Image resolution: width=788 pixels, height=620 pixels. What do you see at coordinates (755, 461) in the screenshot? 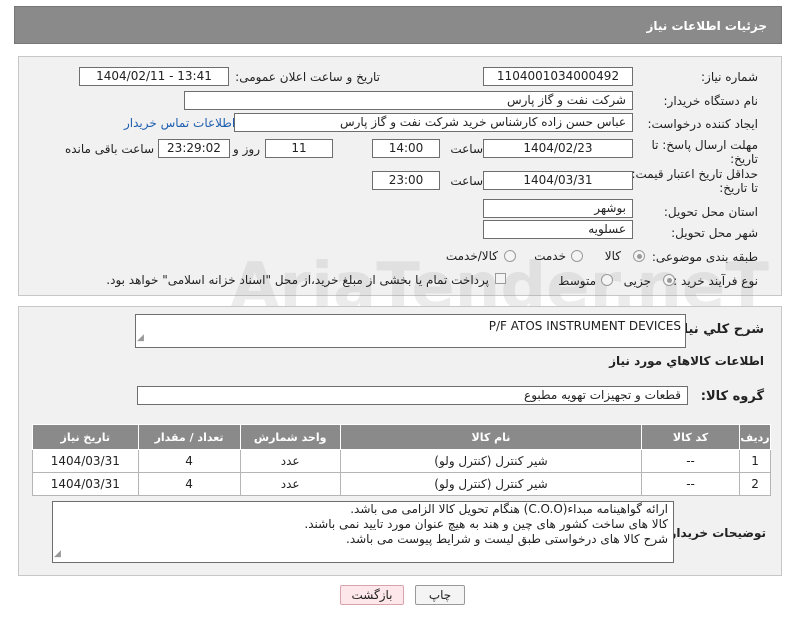
I see `row-number: 1` at bounding box center [755, 461].